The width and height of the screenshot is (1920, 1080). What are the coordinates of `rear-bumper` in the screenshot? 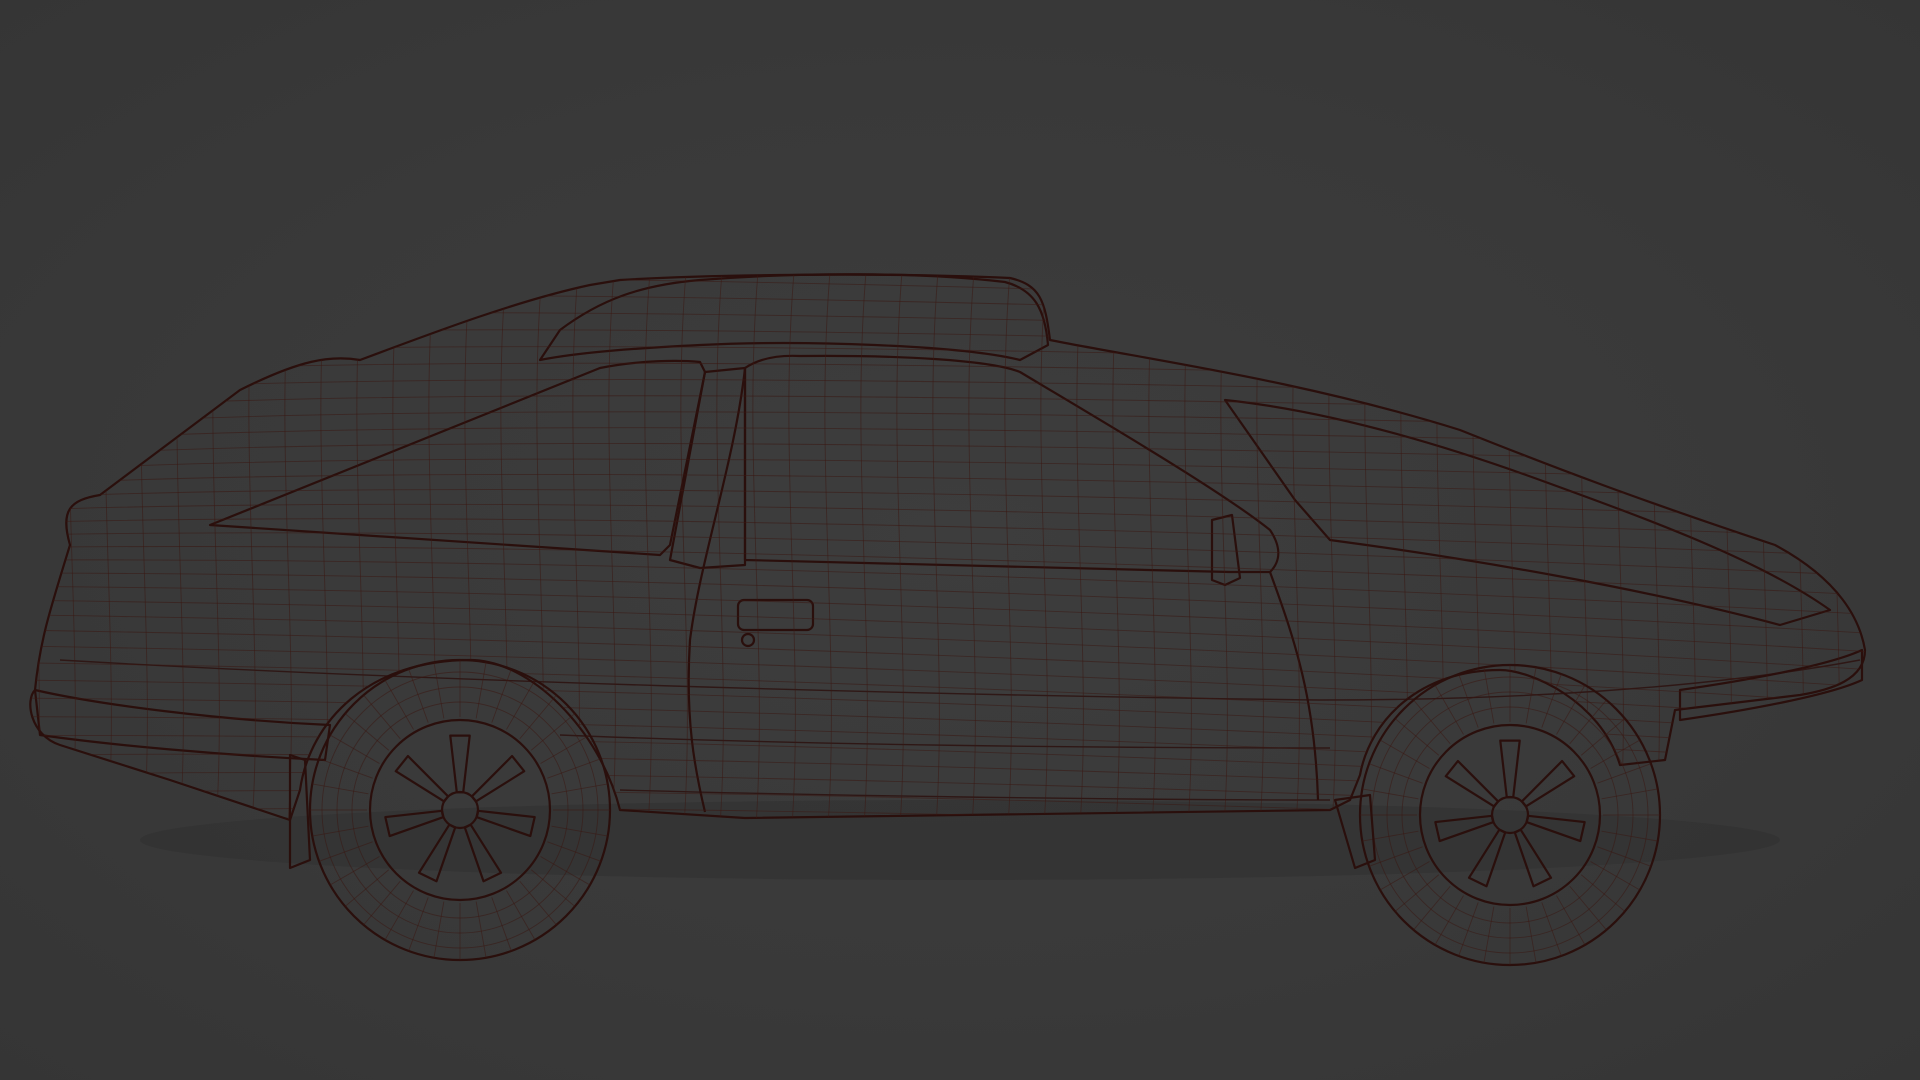 It's located at (182, 725).